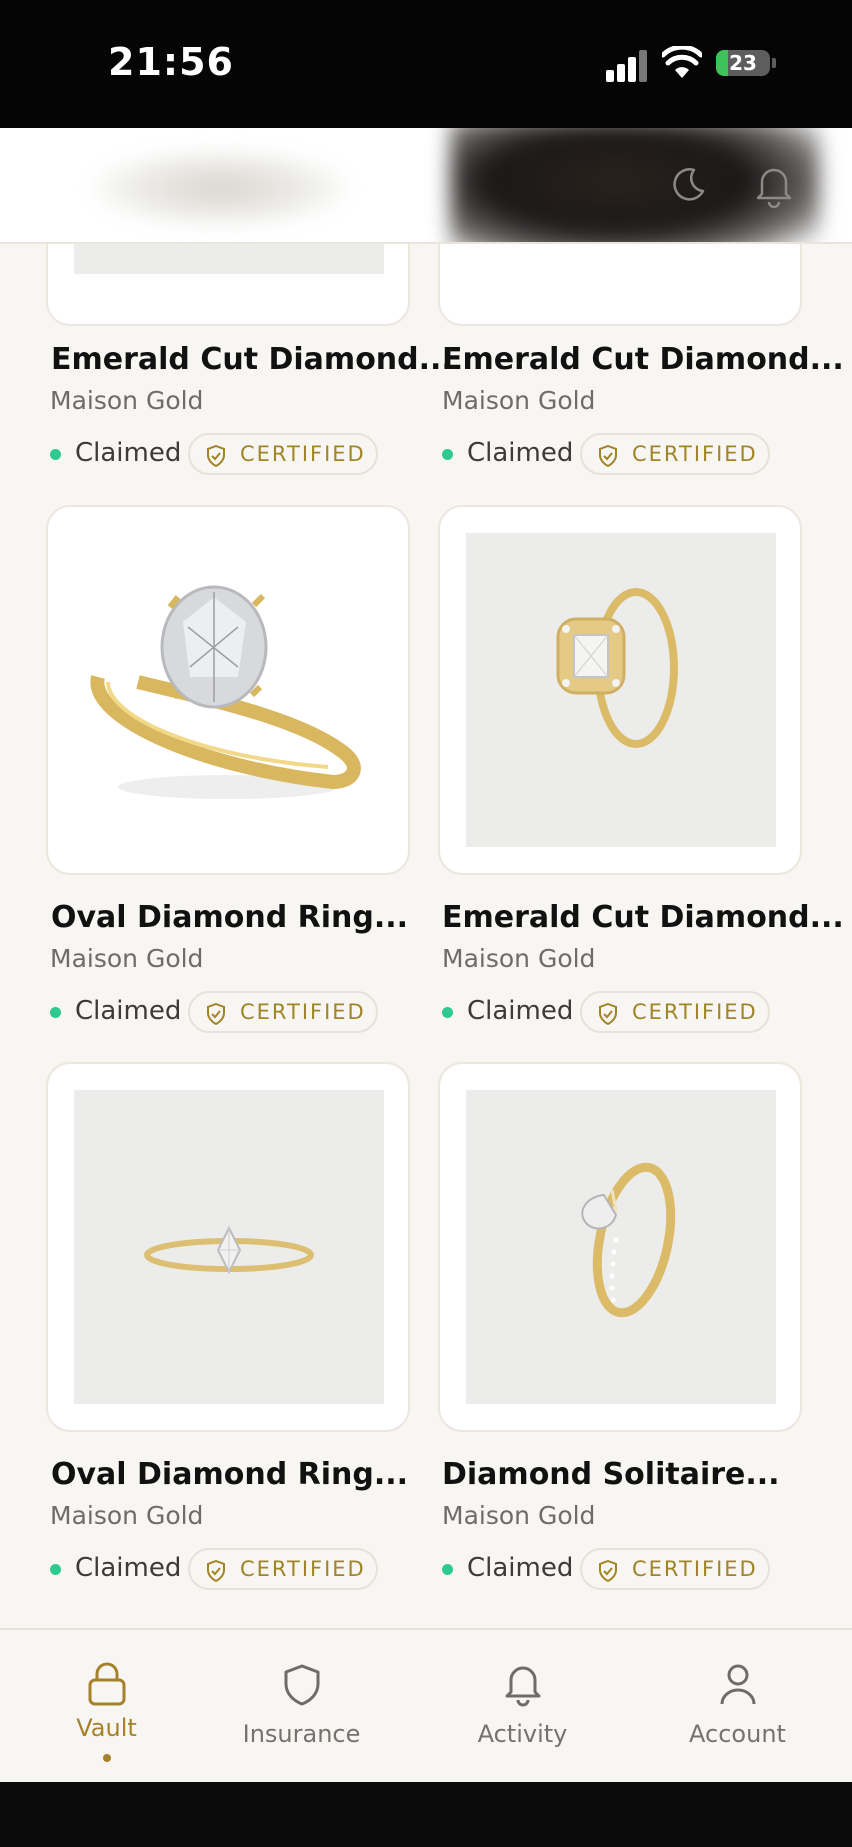 The width and height of the screenshot is (852, 1847). What do you see at coordinates (106, 1758) in the screenshot?
I see `active-indicator` at bounding box center [106, 1758].